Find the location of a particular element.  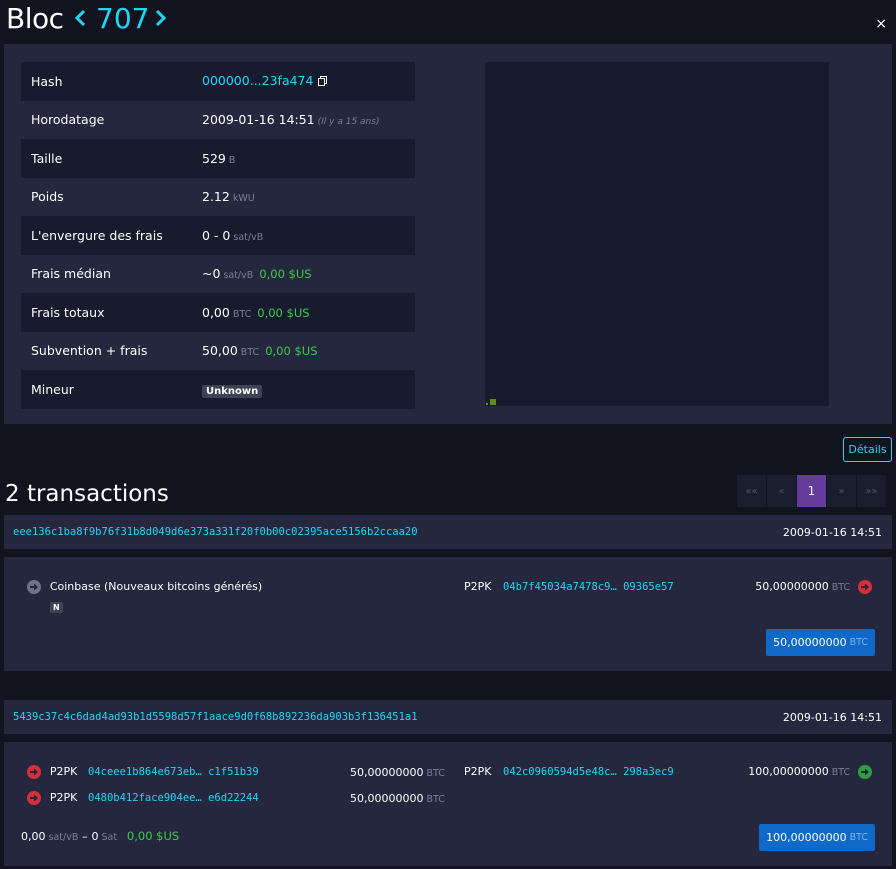

detail-value: 2.12 is located at coordinates (216, 197).